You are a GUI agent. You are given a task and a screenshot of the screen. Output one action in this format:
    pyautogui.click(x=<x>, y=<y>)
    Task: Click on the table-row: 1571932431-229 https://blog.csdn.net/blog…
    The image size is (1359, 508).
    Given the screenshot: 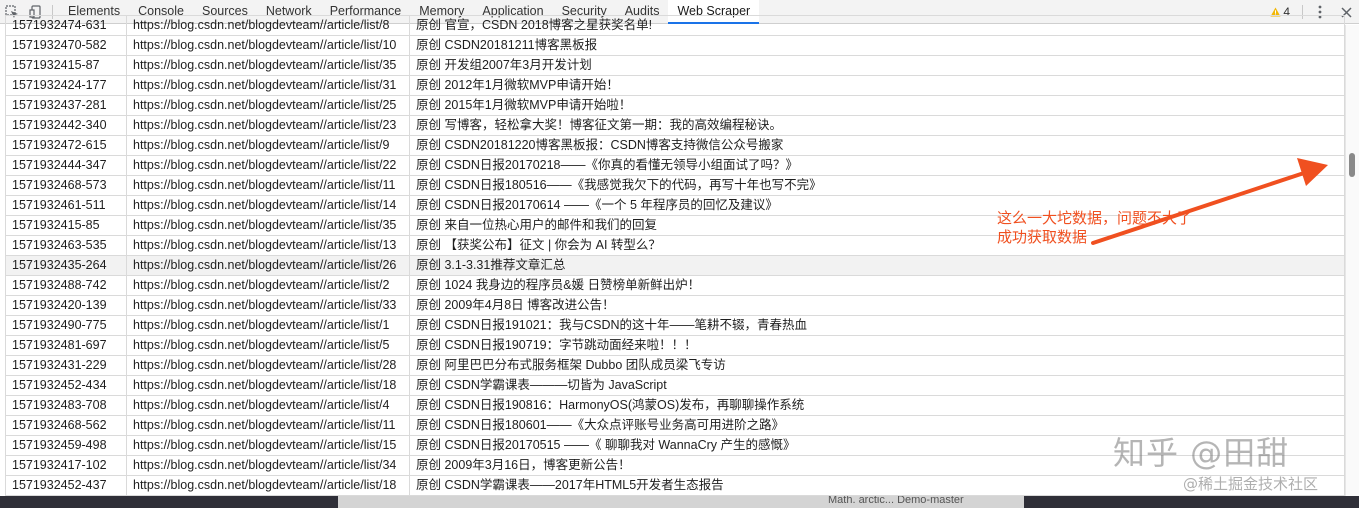 What is the action you would take?
    pyautogui.click(x=675, y=365)
    